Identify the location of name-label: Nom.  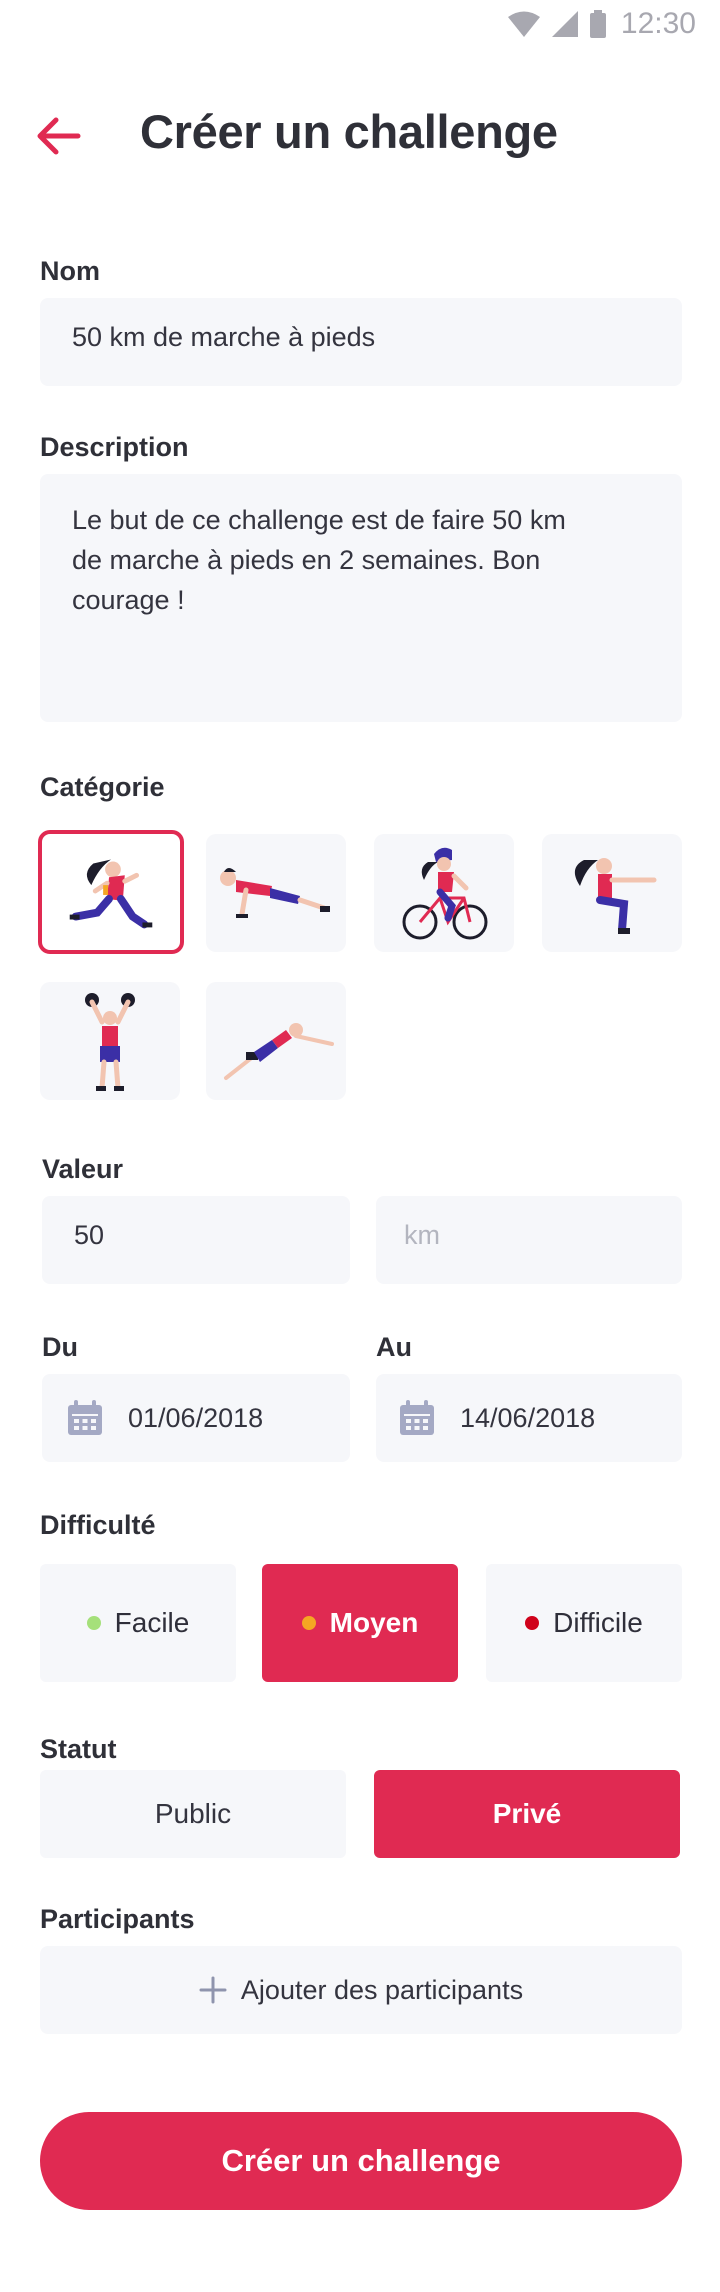
(70, 271).